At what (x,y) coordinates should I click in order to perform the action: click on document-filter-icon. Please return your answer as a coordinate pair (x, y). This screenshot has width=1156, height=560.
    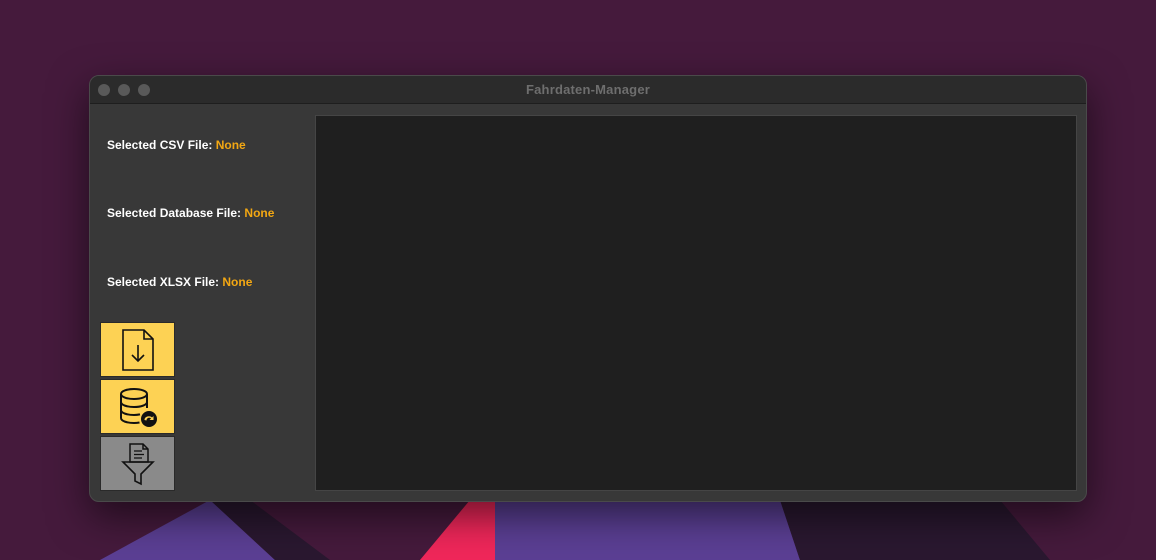
    Looking at the image, I should click on (137, 463).